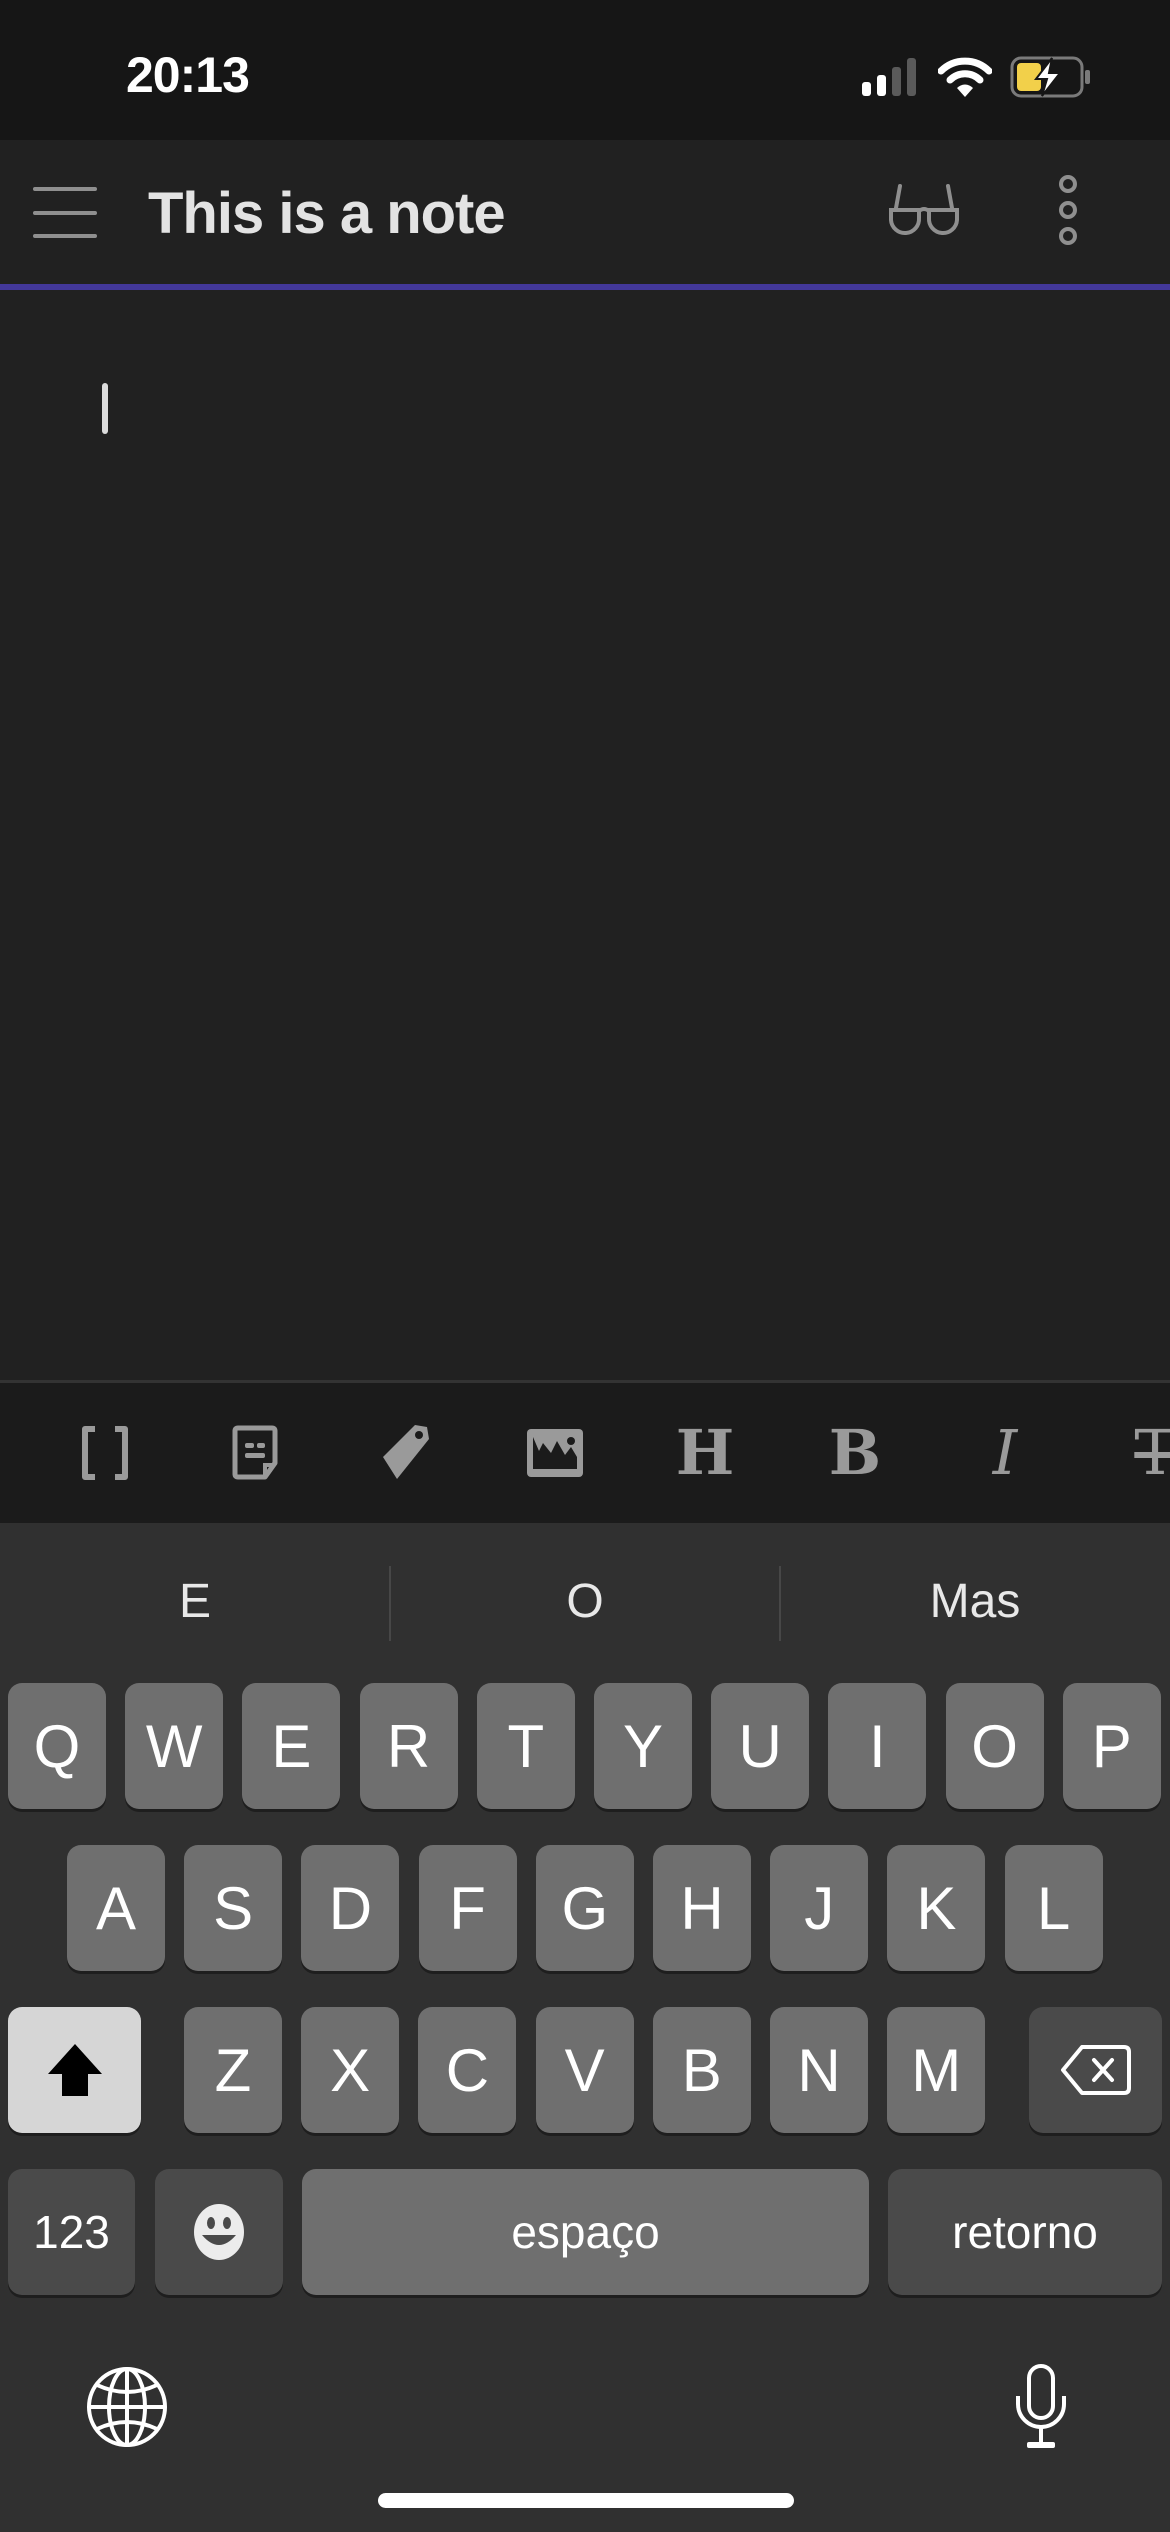  I want to click on shift-icon, so click(74, 2070).